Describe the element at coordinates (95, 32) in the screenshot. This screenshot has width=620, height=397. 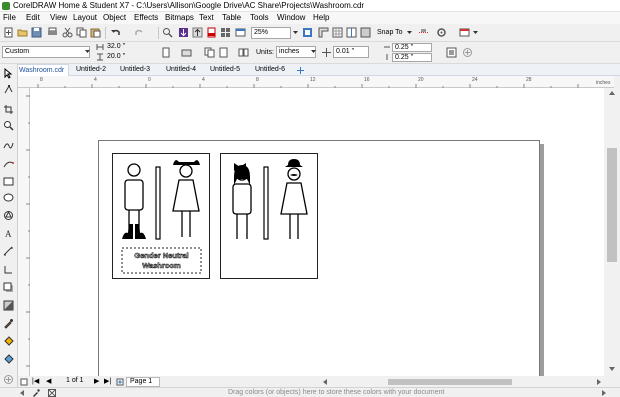
I see `paste-icon` at that location.